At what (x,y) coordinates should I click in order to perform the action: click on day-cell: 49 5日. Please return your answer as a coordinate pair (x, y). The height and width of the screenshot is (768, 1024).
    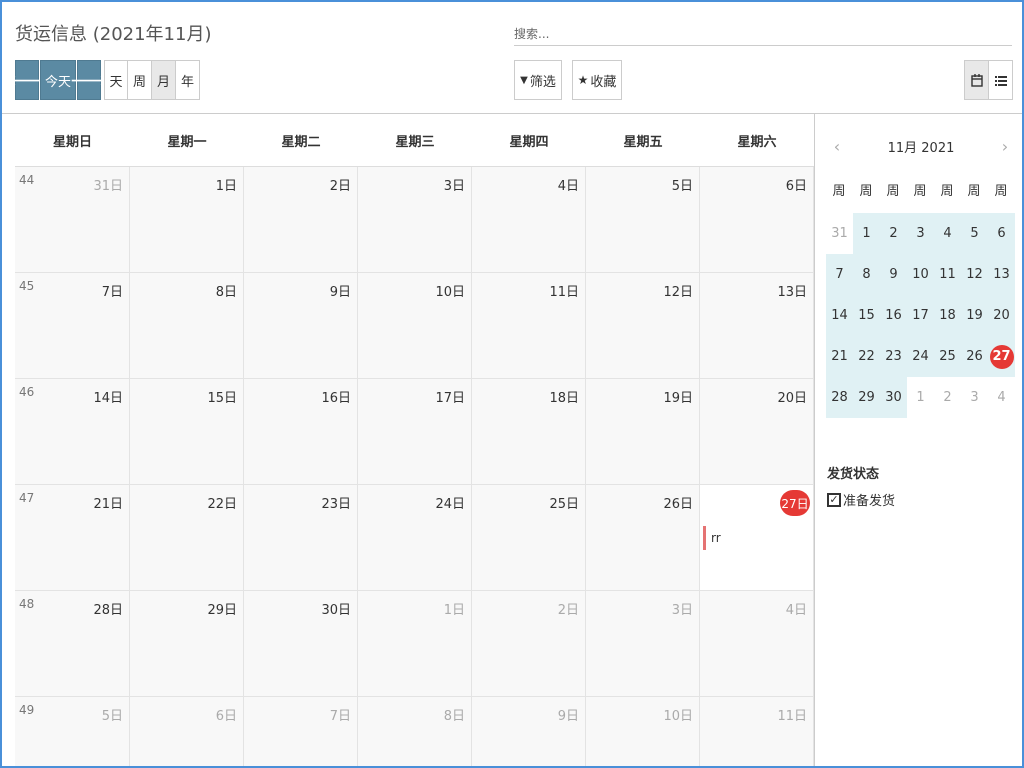
    Looking at the image, I should click on (72, 731).